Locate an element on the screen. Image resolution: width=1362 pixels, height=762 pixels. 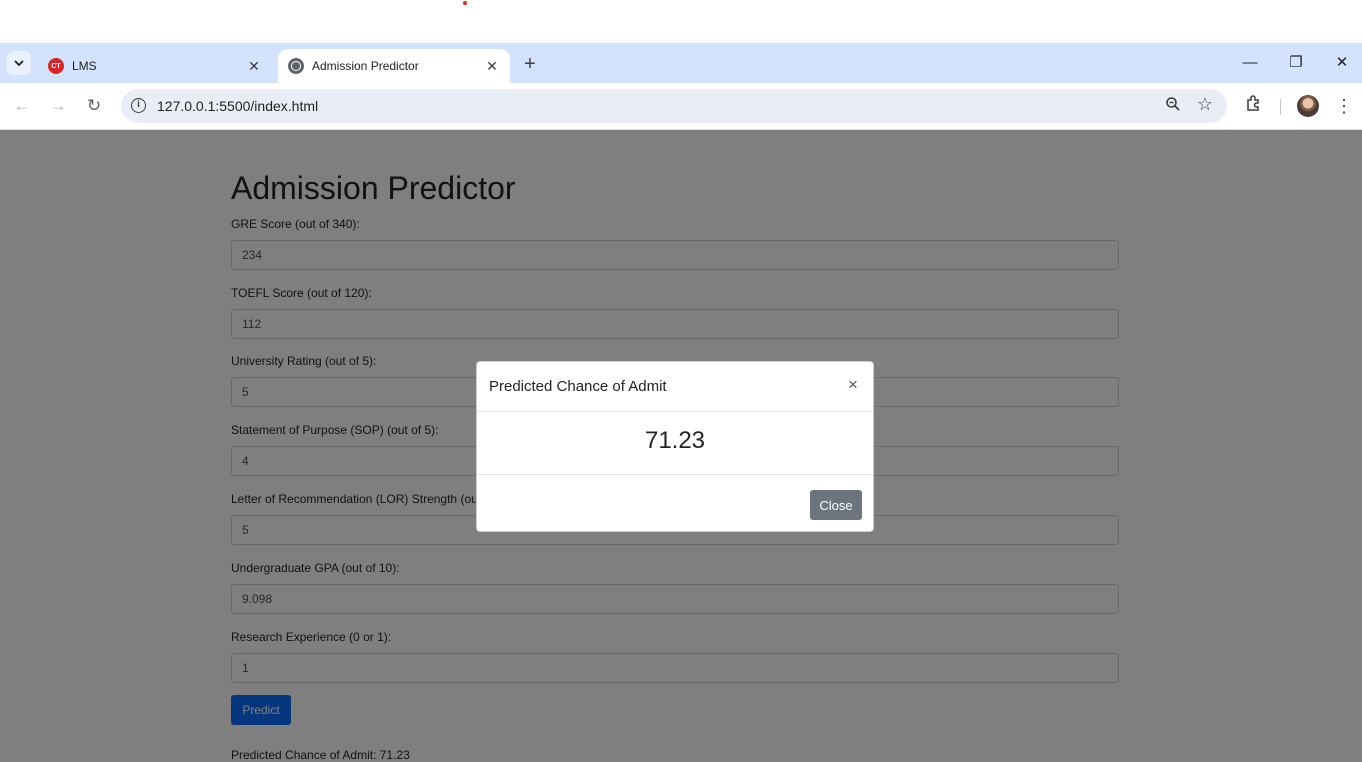
modal-body: 71.23 is located at coordinates (675, 443).